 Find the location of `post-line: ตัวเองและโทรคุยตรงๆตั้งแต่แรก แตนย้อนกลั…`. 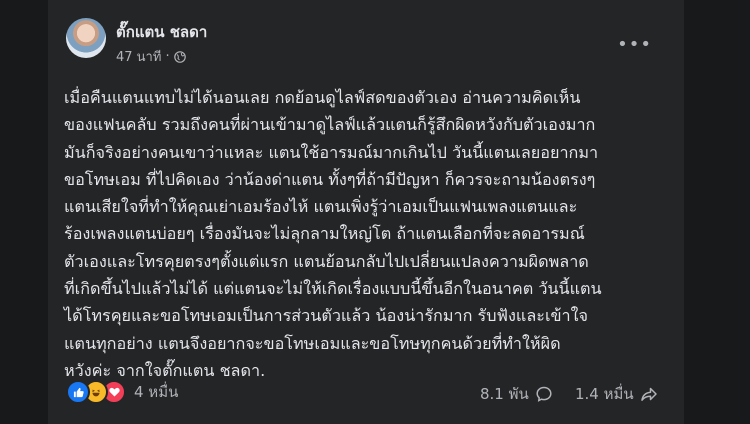

post-line: ตัวเองและโทรคุยตรงๆตั้งแต่แรก แตนย้อนกลั… is located at coordinates (326, 261).